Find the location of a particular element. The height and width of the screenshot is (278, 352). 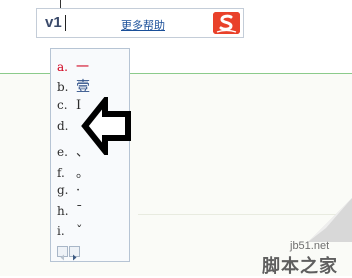

more-help-link: 更多帮助 is located at coordinates (143, 25).